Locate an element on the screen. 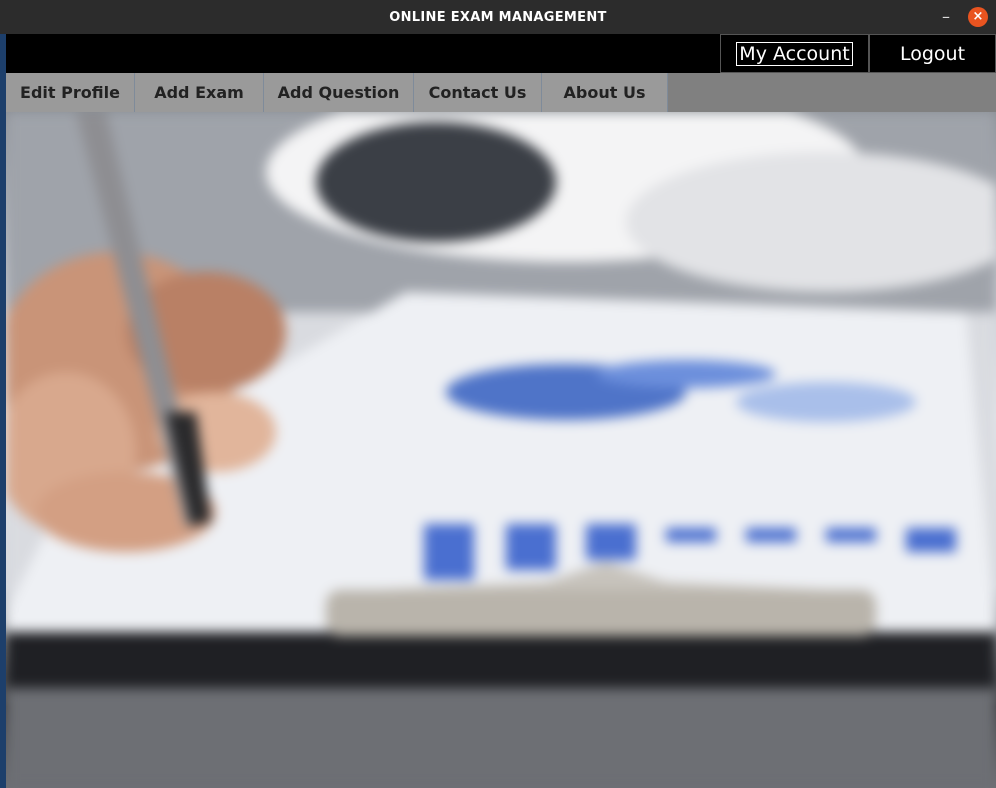 This screenshot has width=996, height=788. my-account-label: My Account is located at coordinates (794, 53).